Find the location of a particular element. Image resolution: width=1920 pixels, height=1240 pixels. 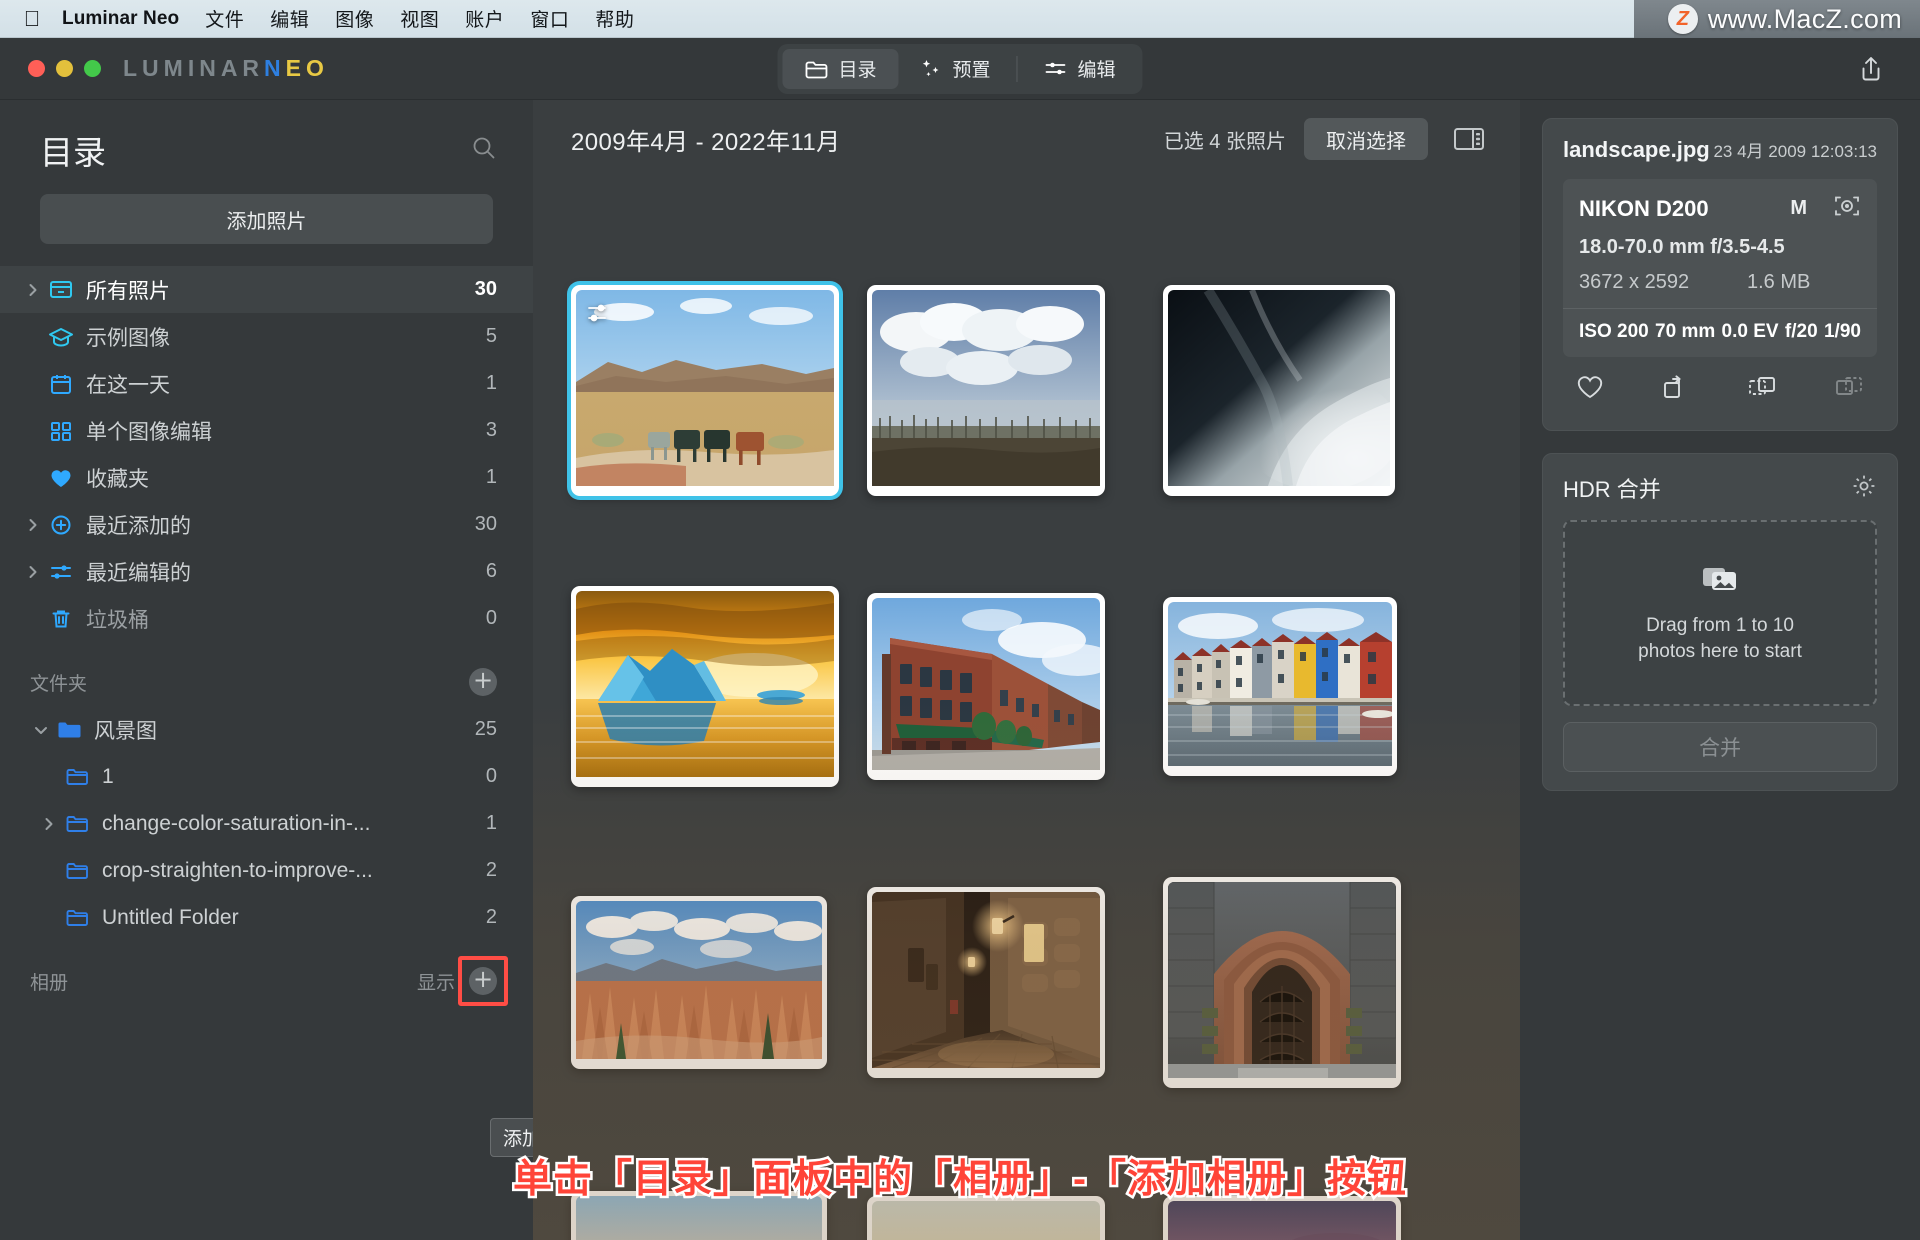

photo-thumbnail-brick-town-street is located at coordinates (986, 686).